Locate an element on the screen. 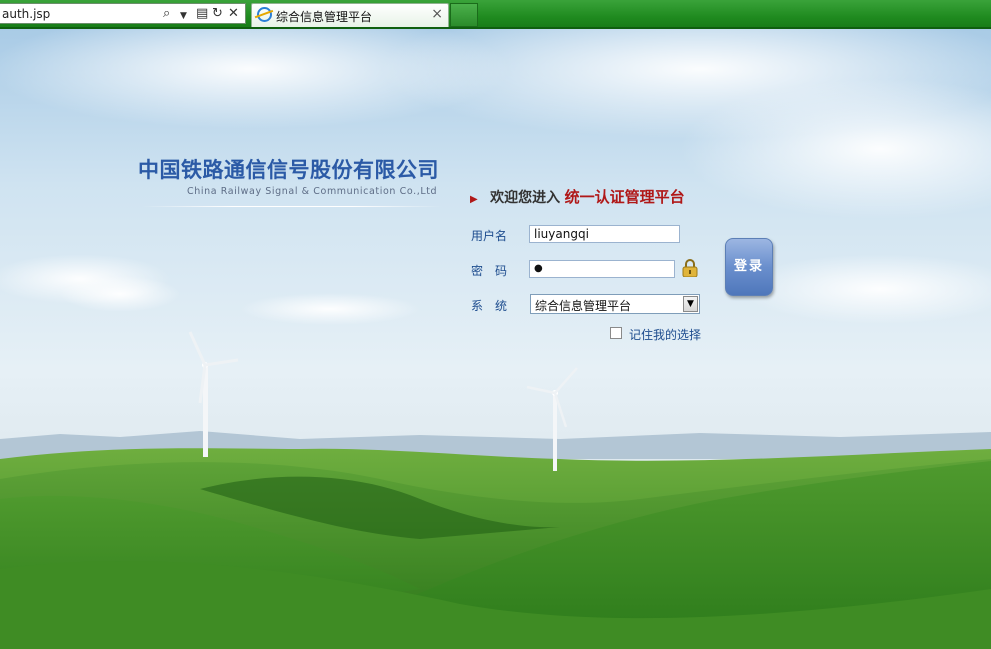  system-selected-value: 综合信息管理平台 is located at coordinates (583, 306).